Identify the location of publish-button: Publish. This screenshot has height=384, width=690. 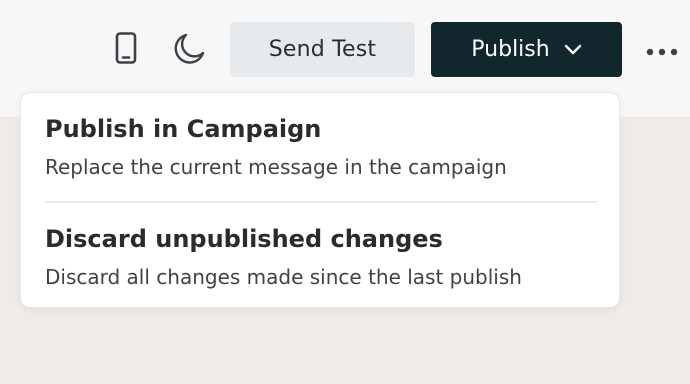
(526, 49).